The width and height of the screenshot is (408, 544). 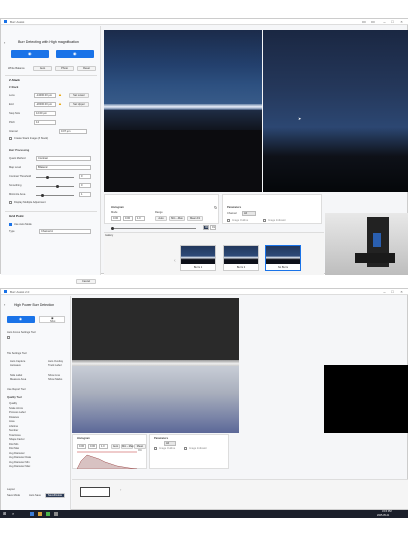 What do you see at coordinates (183, 111) in the screenshot?
I see `main-image-viewer` at bounding box center [183, 111].